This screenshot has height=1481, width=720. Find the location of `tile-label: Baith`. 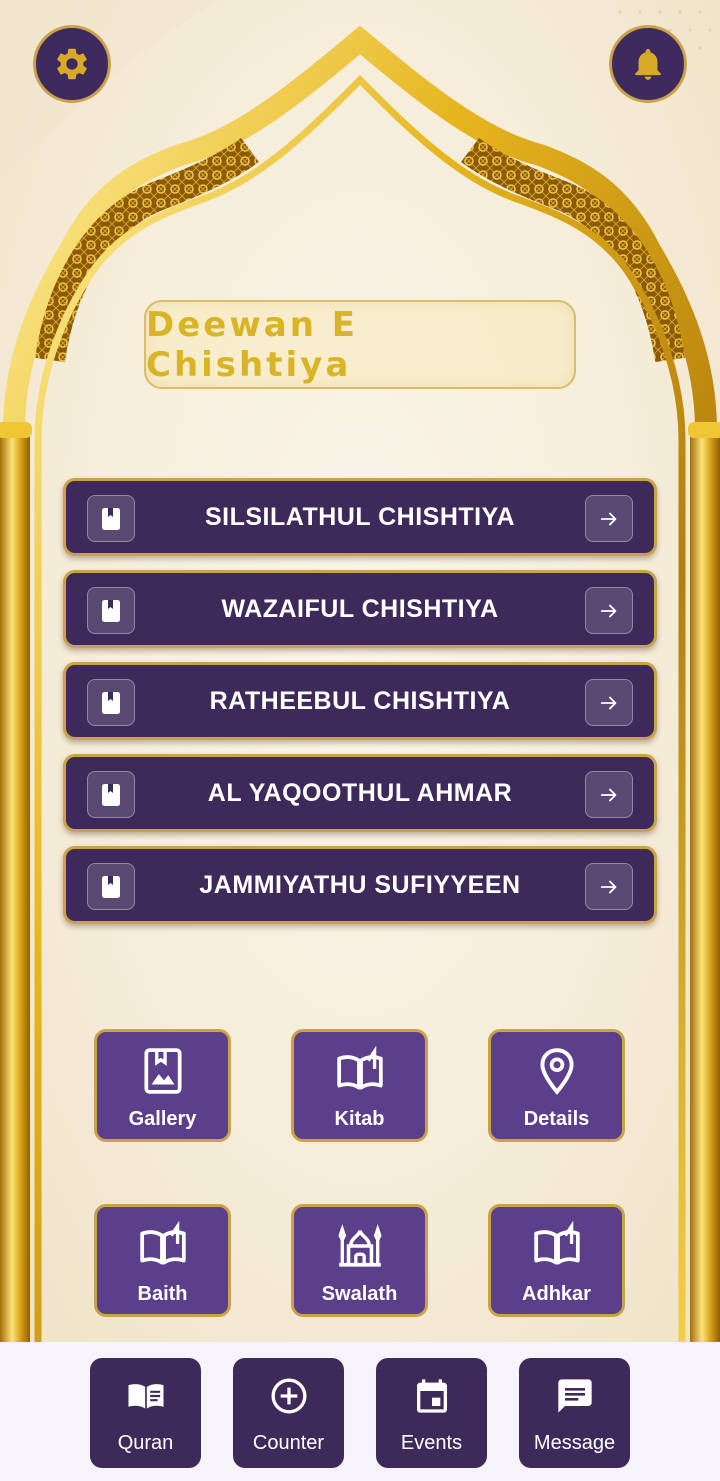

tile-label: Baith is located at coordinates (162, 1294).